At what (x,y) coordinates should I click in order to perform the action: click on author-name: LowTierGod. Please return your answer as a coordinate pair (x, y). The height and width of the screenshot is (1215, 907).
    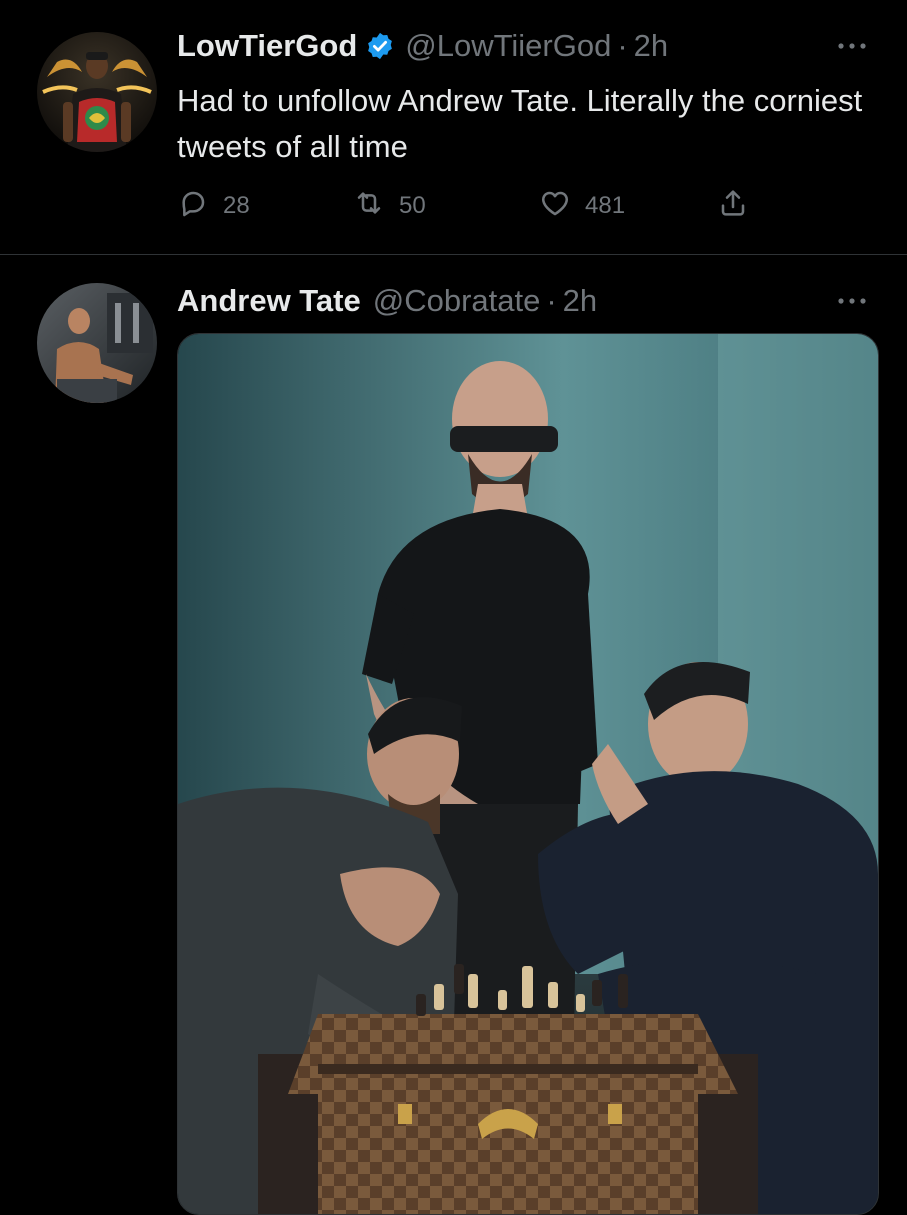
    Looking at the image, I should click on (267, 46).